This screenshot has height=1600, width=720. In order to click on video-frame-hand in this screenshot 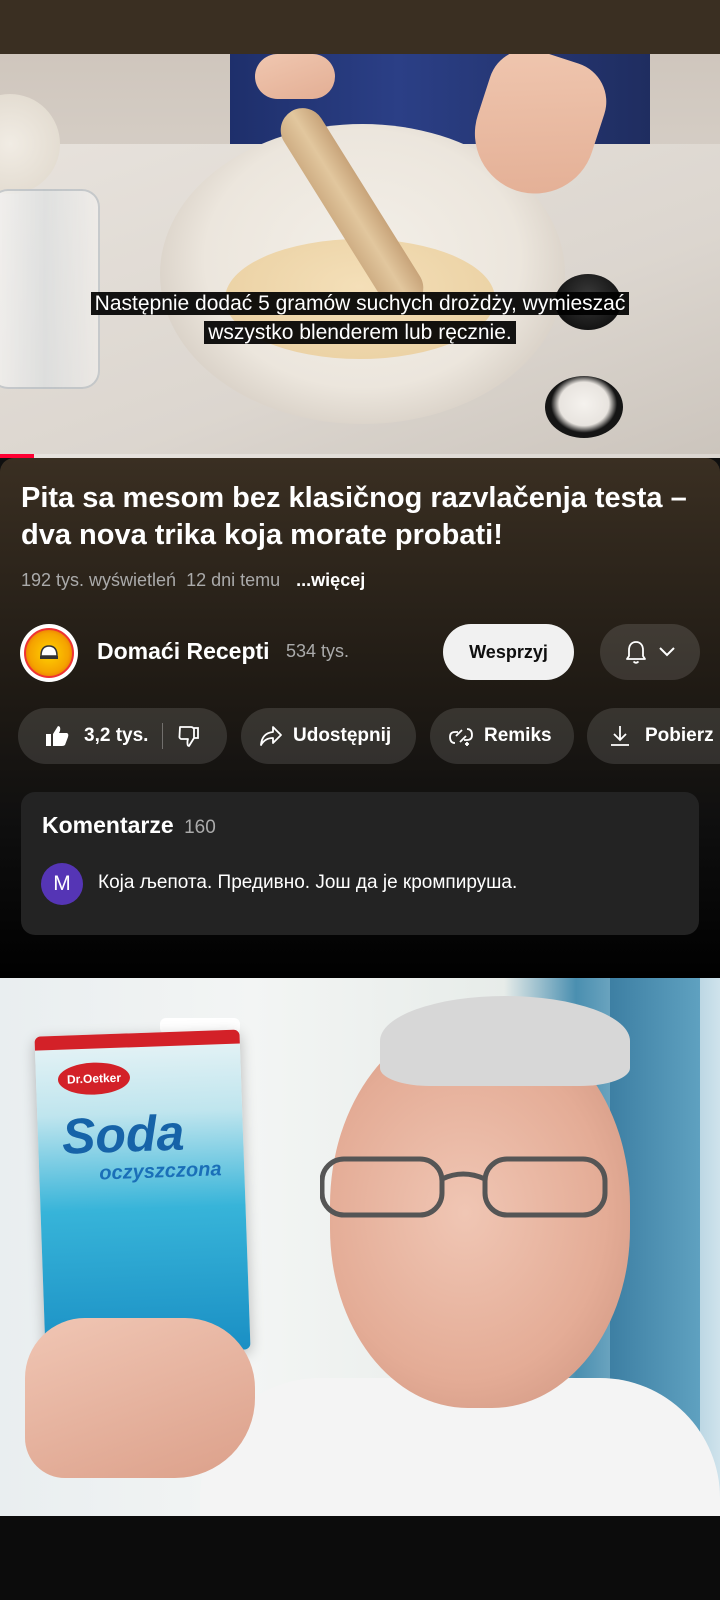, I will do `click(295, 76)`.